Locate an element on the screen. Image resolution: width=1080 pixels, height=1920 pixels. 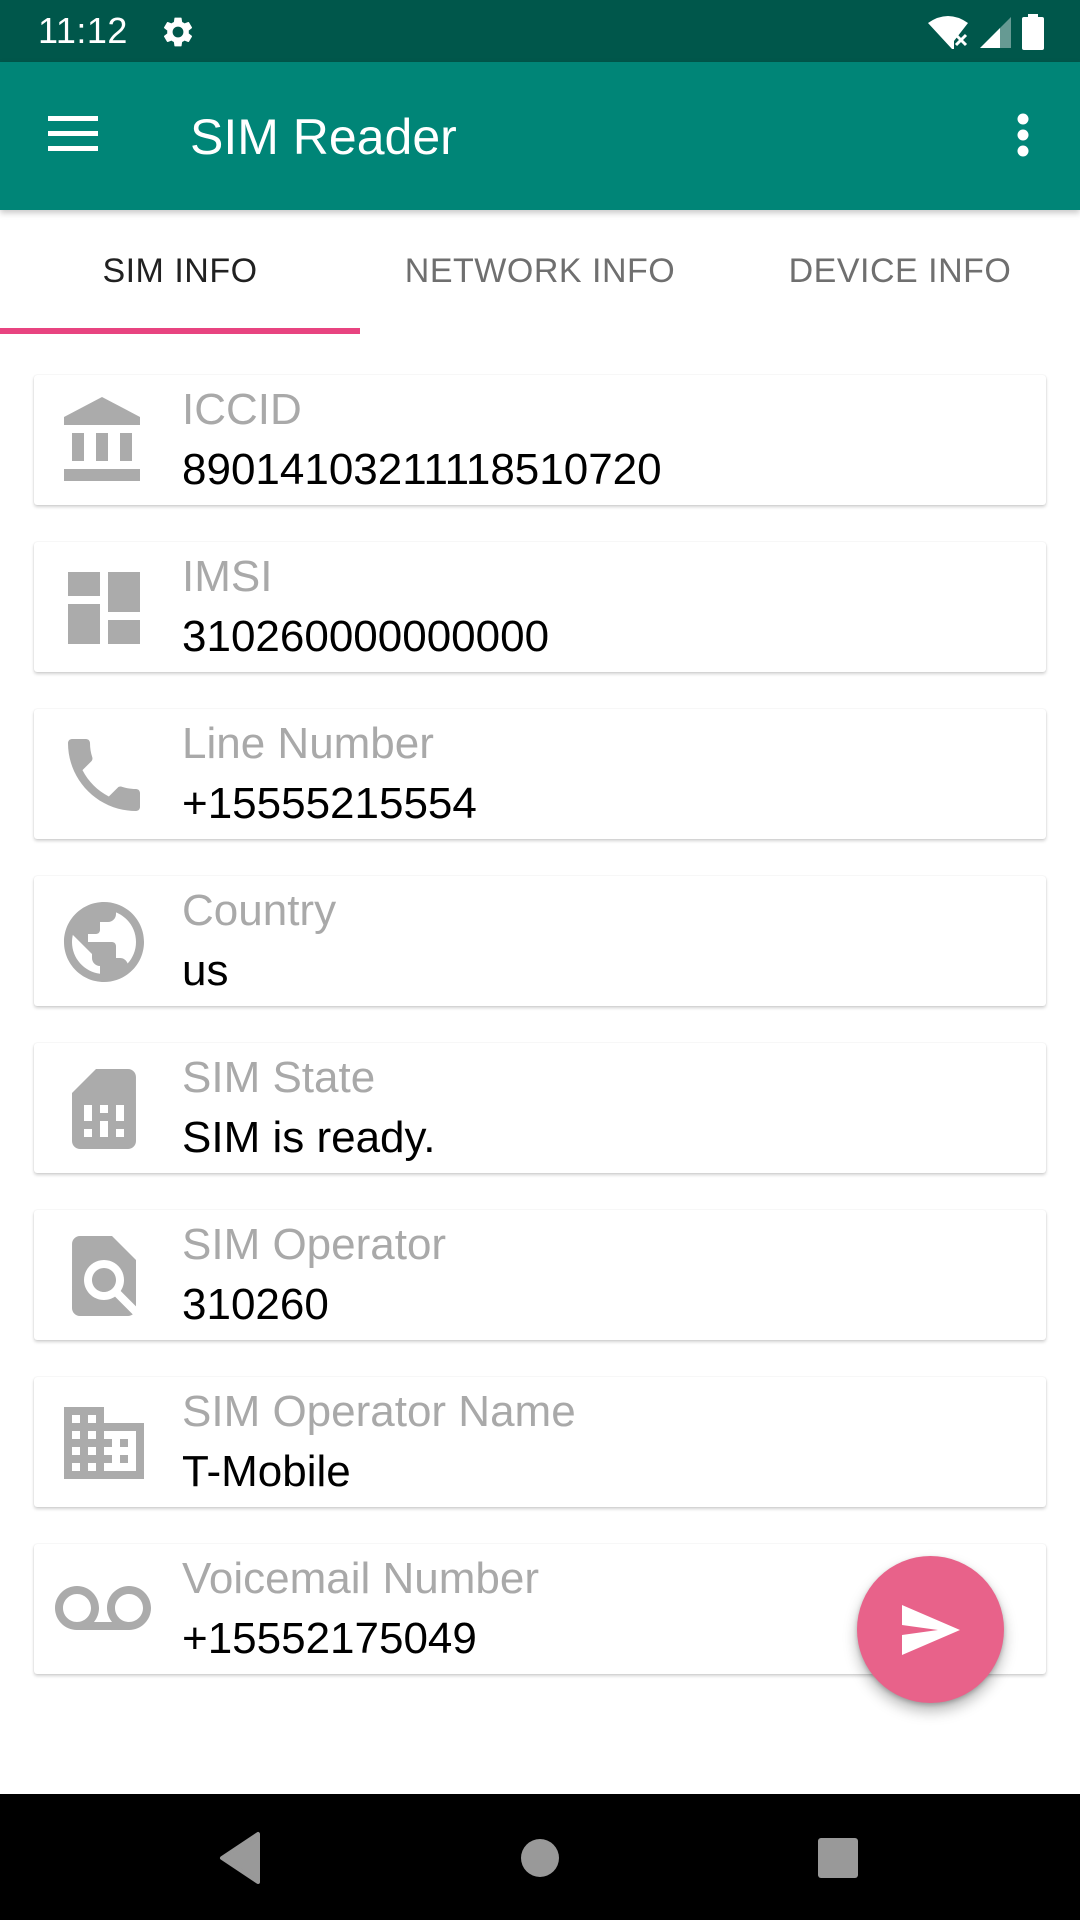
status-icons is located at coordinates (986, 32).